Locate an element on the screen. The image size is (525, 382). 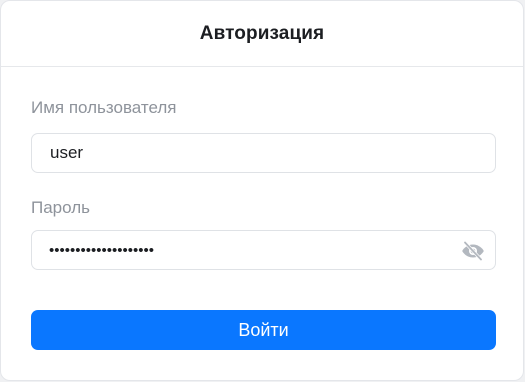
page-title: Авторизация is located at coordinates (262, 33).